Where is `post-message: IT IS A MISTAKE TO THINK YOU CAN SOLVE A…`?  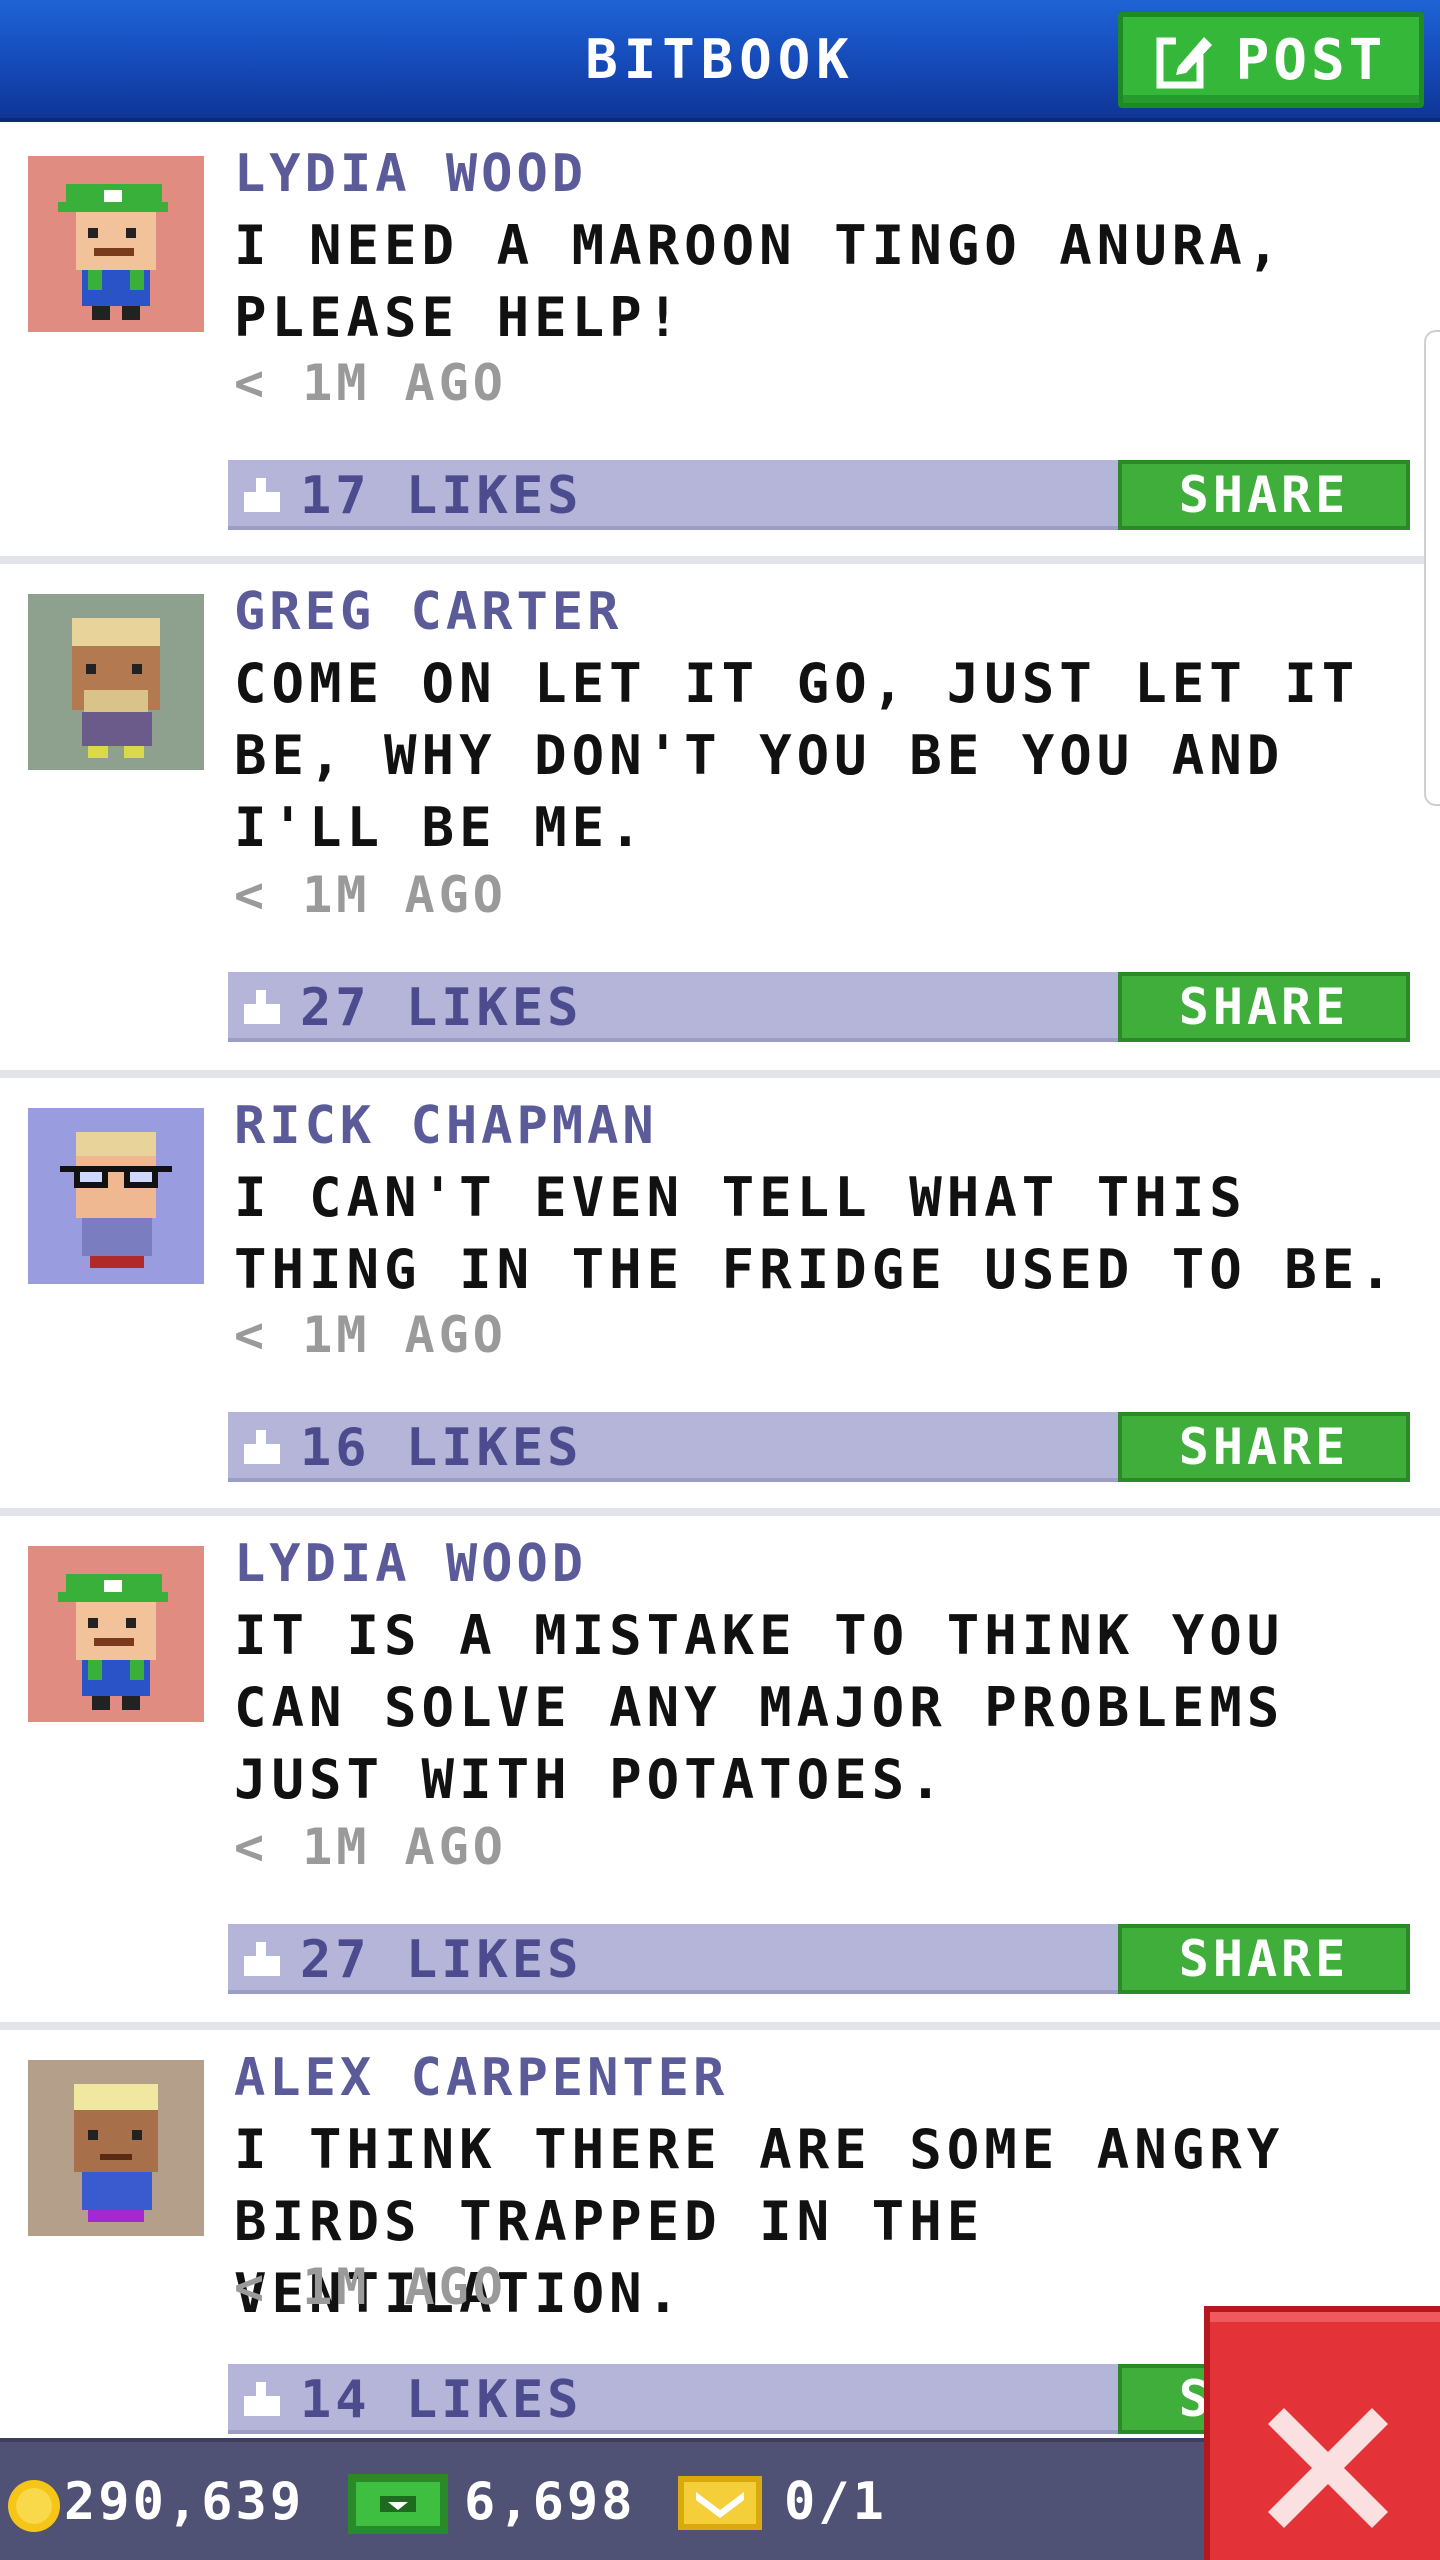
post-message: IT IS A MISTAKE TO THINK YOU CAN SOLVE A… is located at coordinates (759, 1707).